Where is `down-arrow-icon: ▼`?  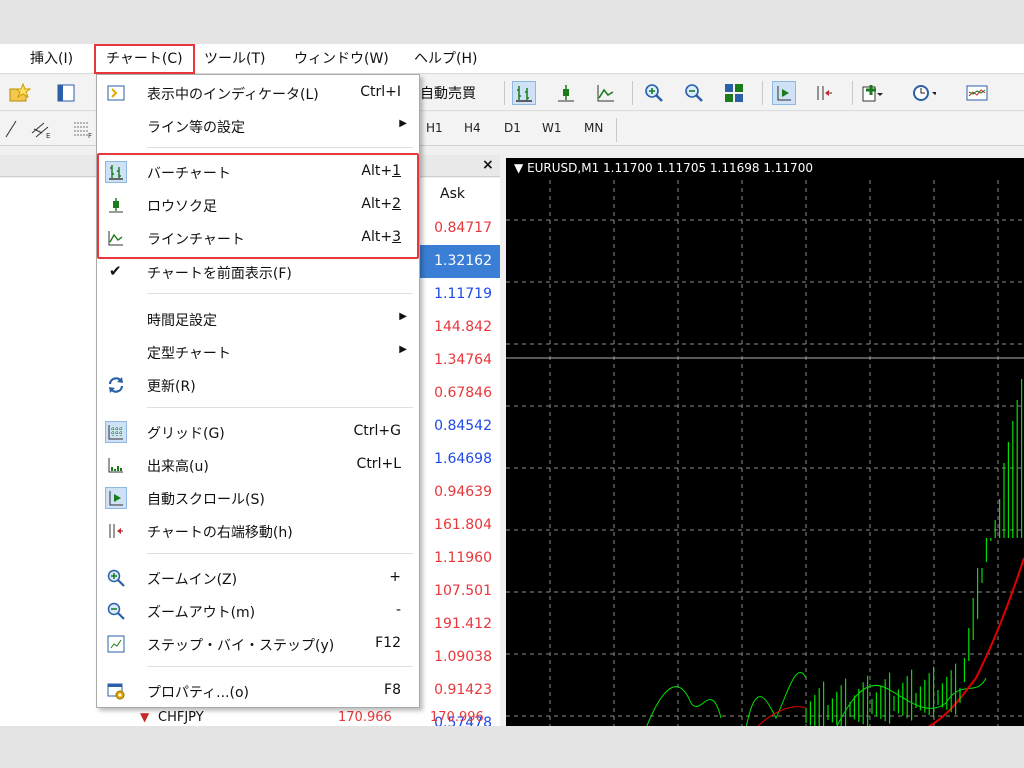
down-arrow-icon: ▼ is located at coordinates (145, 717).